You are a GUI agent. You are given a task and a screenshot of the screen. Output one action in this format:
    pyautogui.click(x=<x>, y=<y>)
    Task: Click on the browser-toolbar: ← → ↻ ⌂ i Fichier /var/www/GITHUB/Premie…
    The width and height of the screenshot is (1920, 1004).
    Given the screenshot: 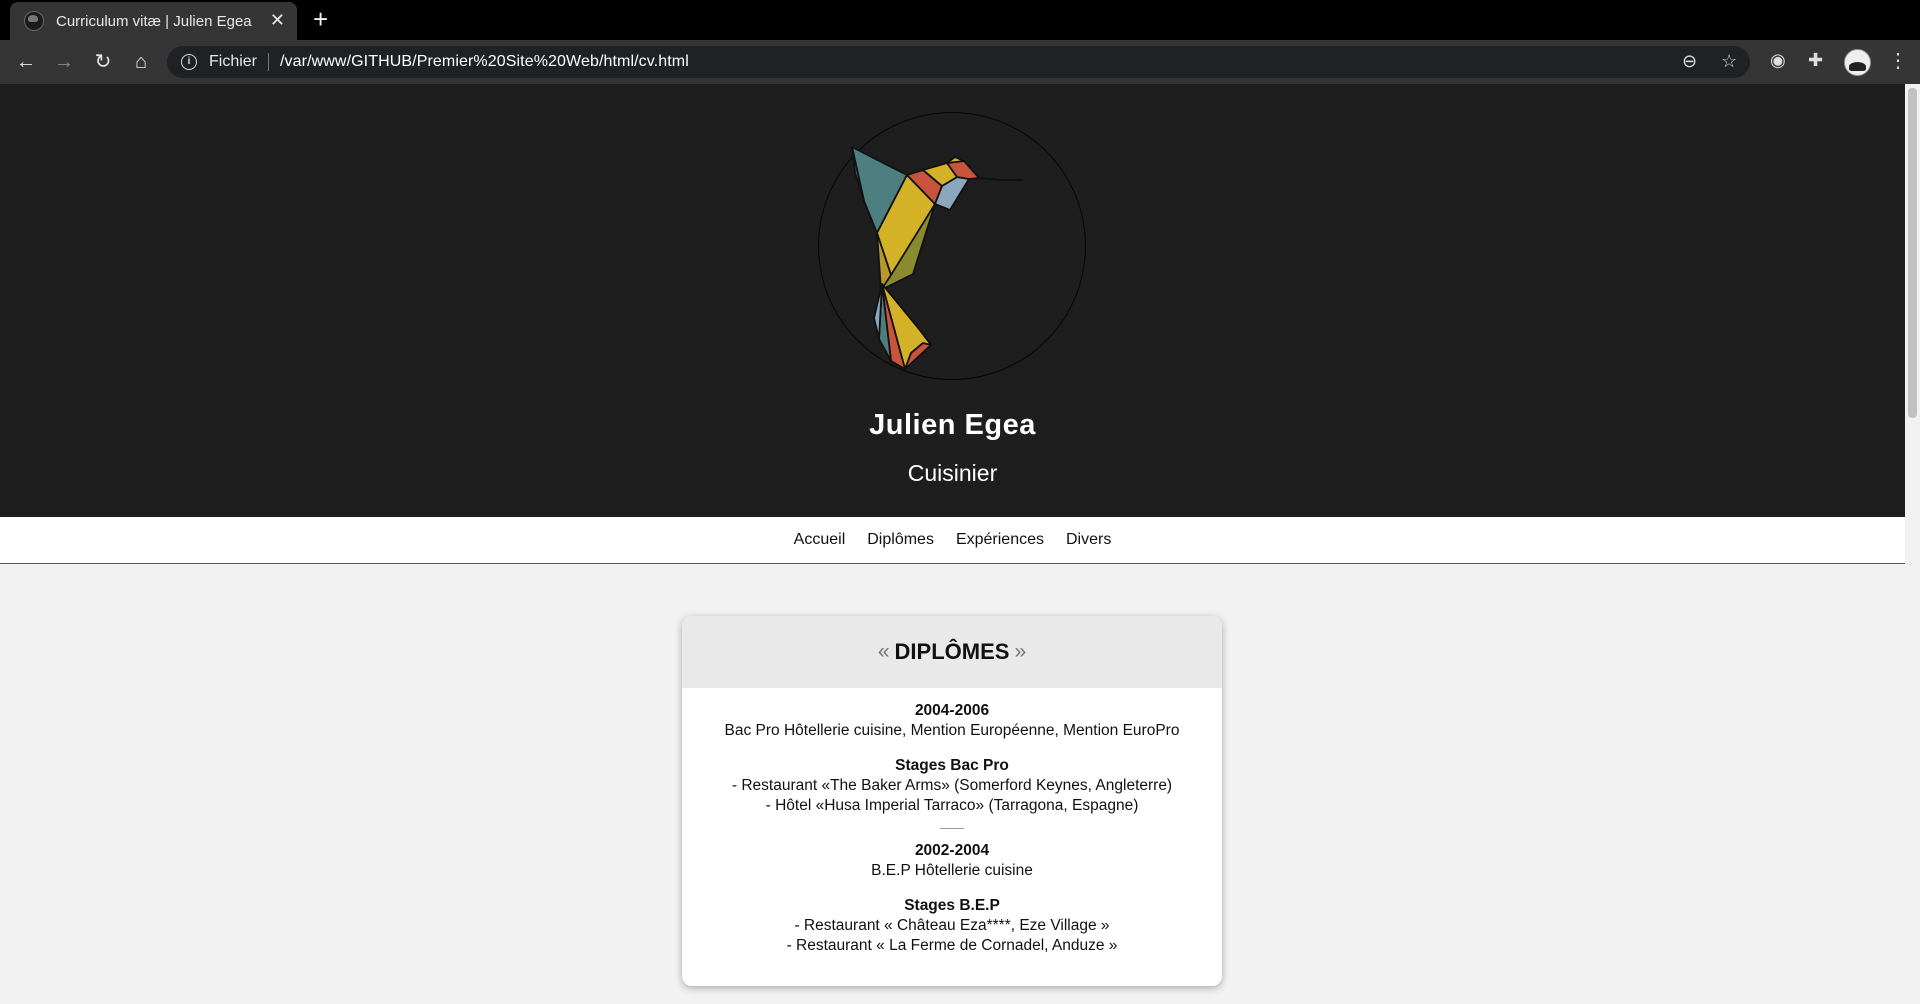 What is the action you would take?
    pyautogui.click(x=960, y=62)
    